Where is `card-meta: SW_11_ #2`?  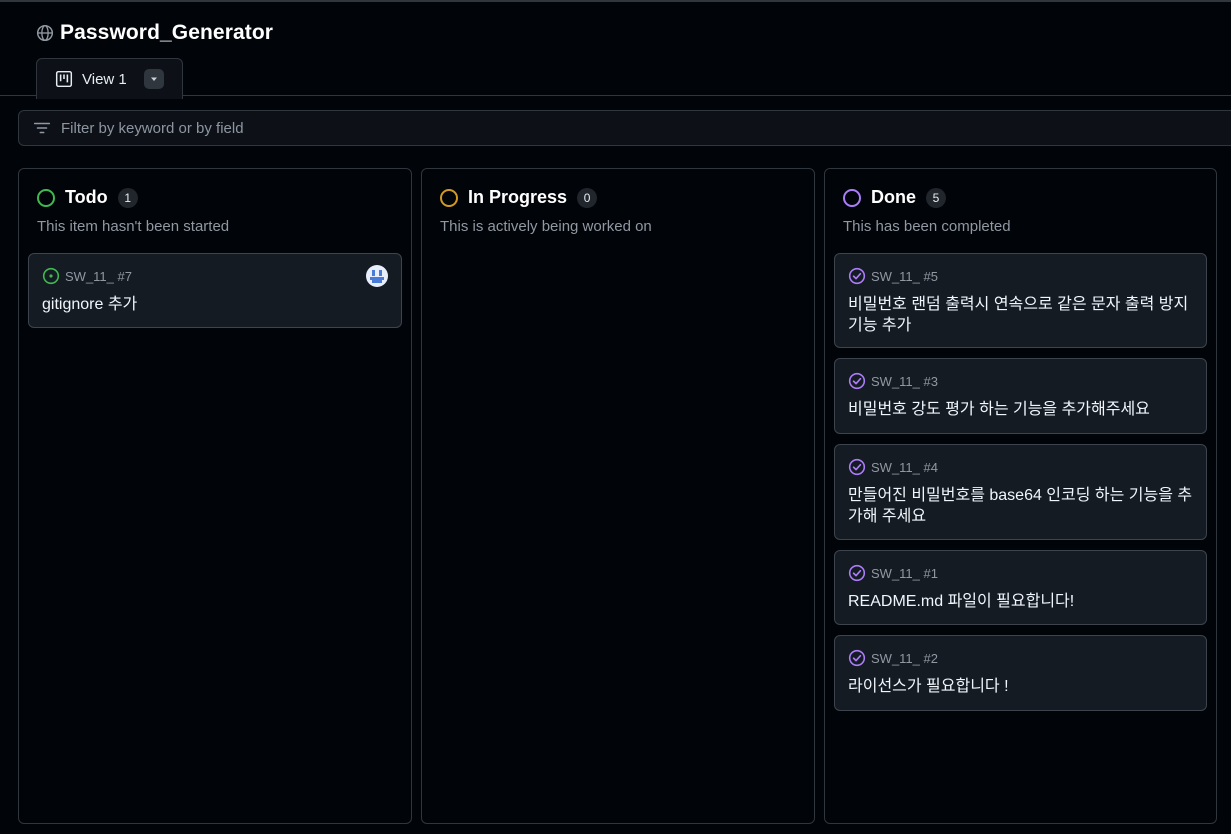 card-meta: SW_11_ #2 is located at coordinates (893, 658).